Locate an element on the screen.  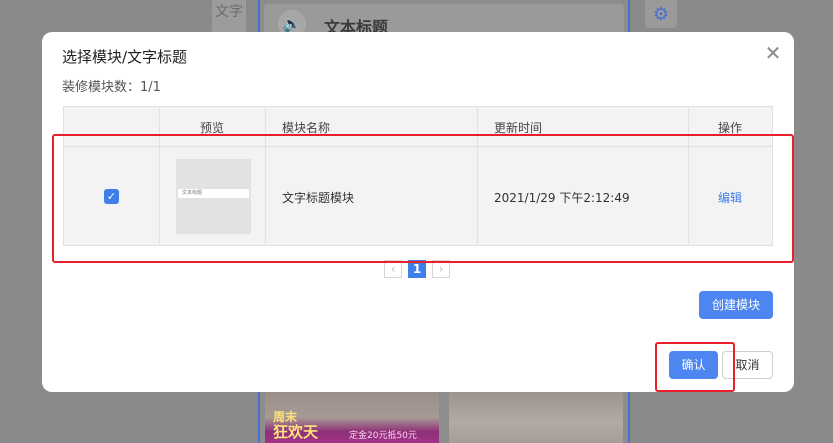
promo-banner: 周末 狂欢天 is located at coordinates (303, 425).